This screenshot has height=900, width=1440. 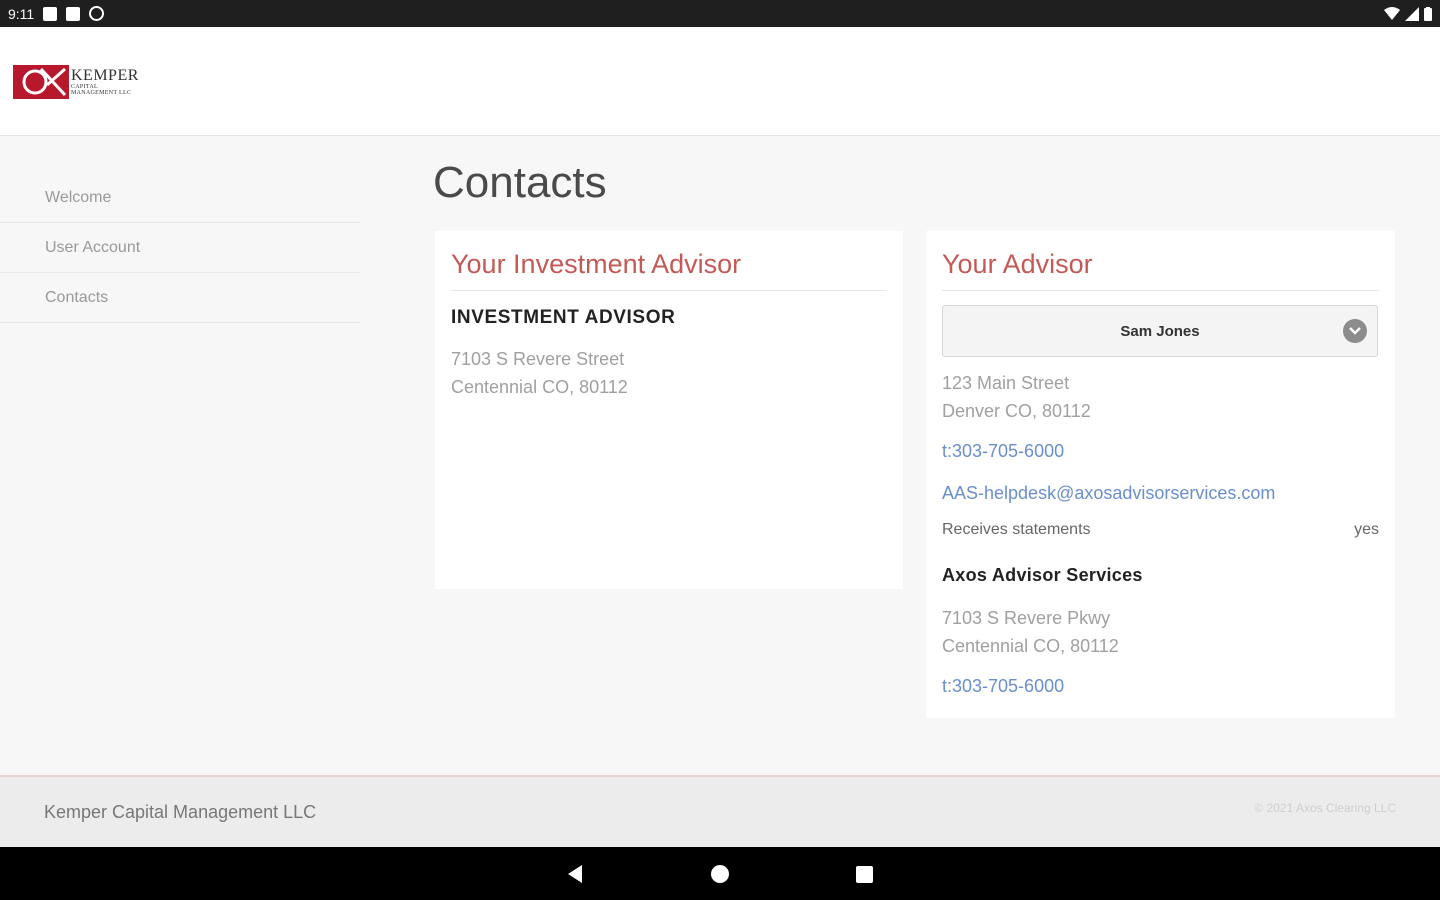 What do you see at coordinates (1108, 493) in the screenshot?
I see `advisor-email-link: AAS-helpdesk@axosadvisorservices.com` at bounding box center [1108, 493].